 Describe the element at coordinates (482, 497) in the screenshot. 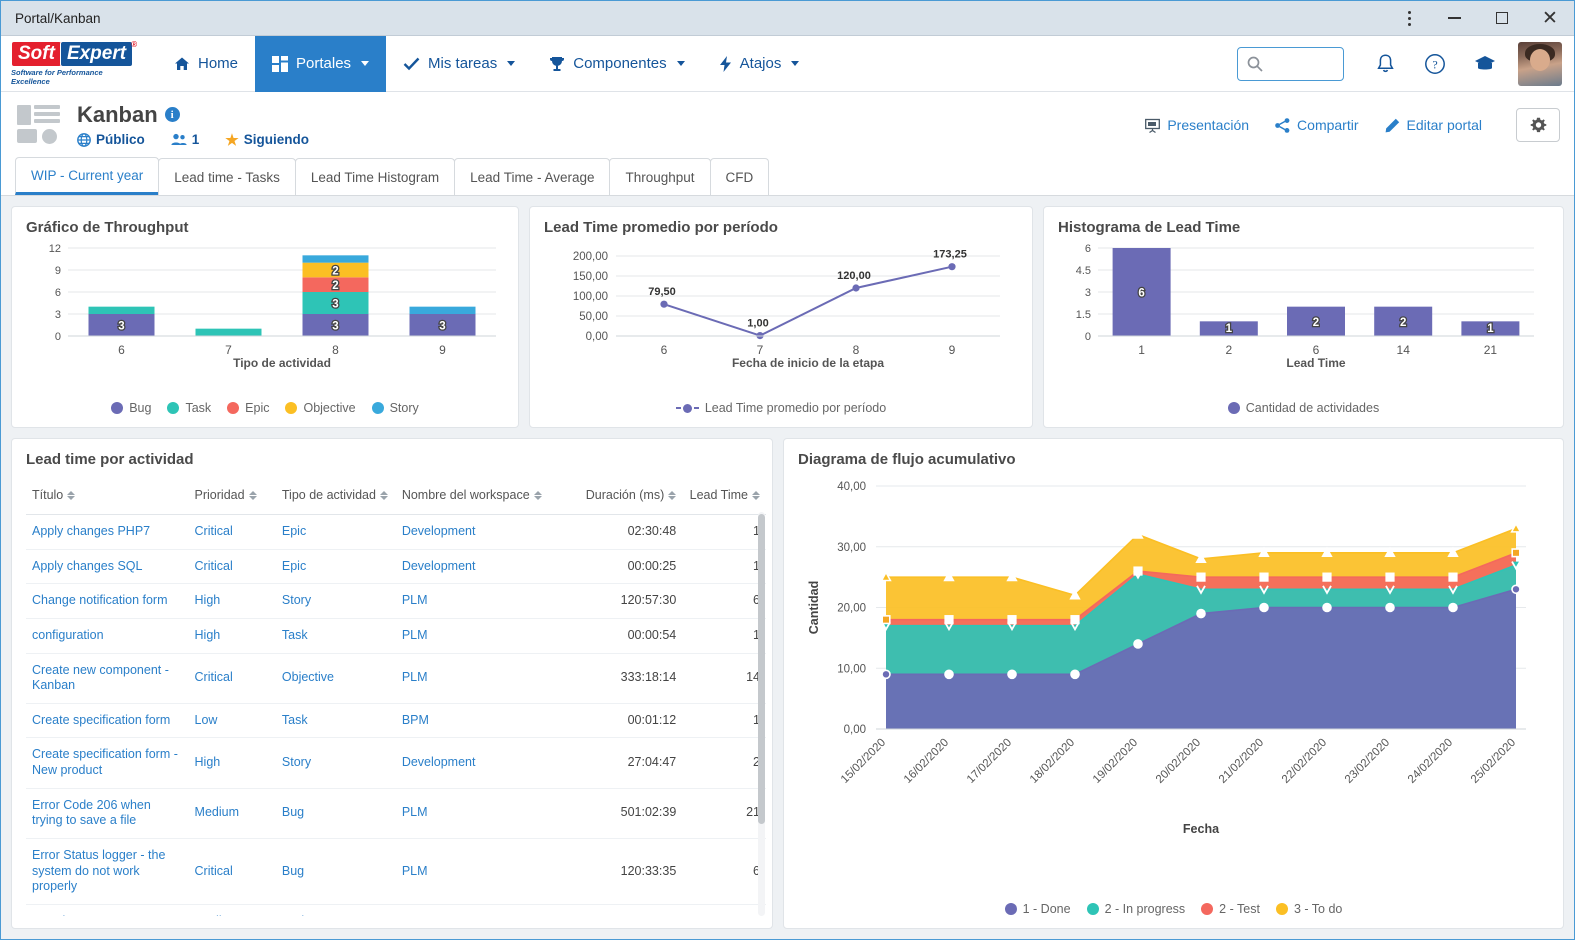

I see `table-header-workspace: Nombre del workspace` at that location.